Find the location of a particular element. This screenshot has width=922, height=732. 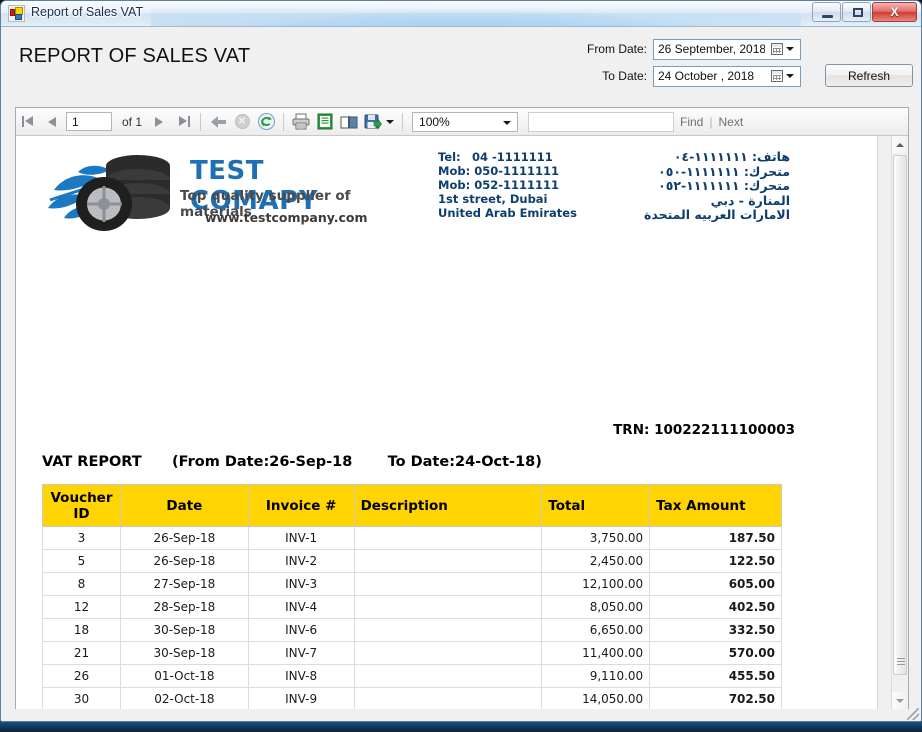

table-row: 26 01-Oct-18 INV-8 9,110.00 455.50 is located at coordinates (412, 676).